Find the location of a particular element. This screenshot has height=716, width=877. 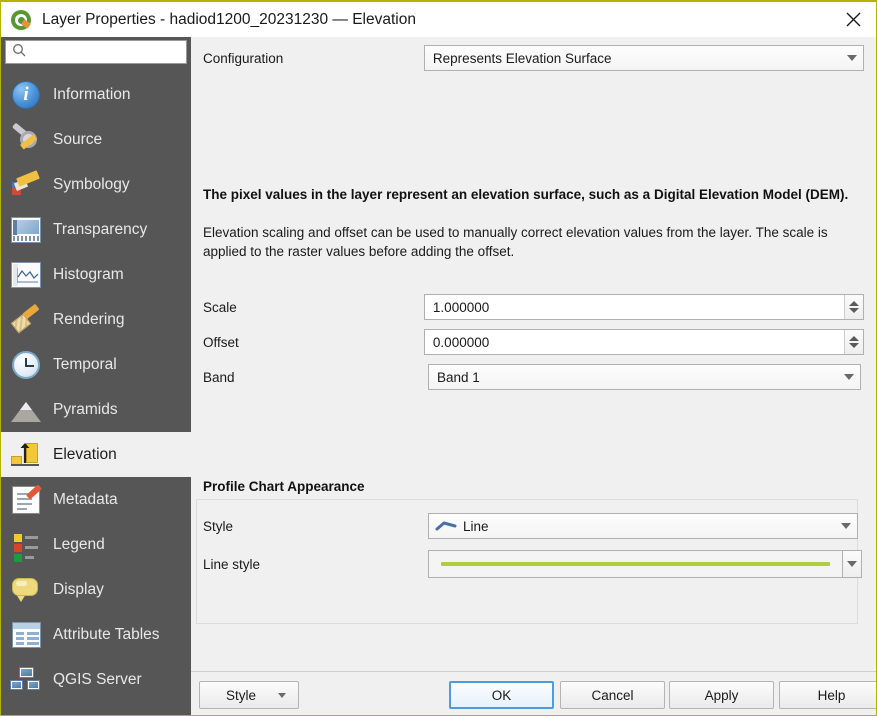

sidebar-item-label: Metadata is located at coordinates (85, 499).